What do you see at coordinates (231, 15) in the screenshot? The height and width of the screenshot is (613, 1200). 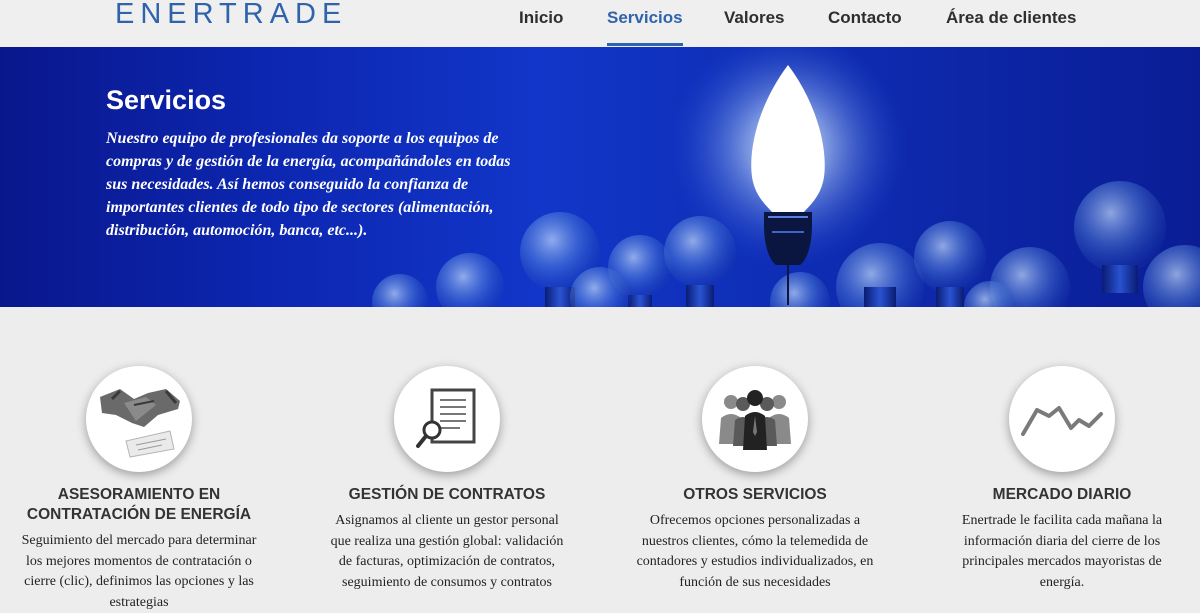 I see `site-logo: ENERTRADE` at bounding box center [231, 15].